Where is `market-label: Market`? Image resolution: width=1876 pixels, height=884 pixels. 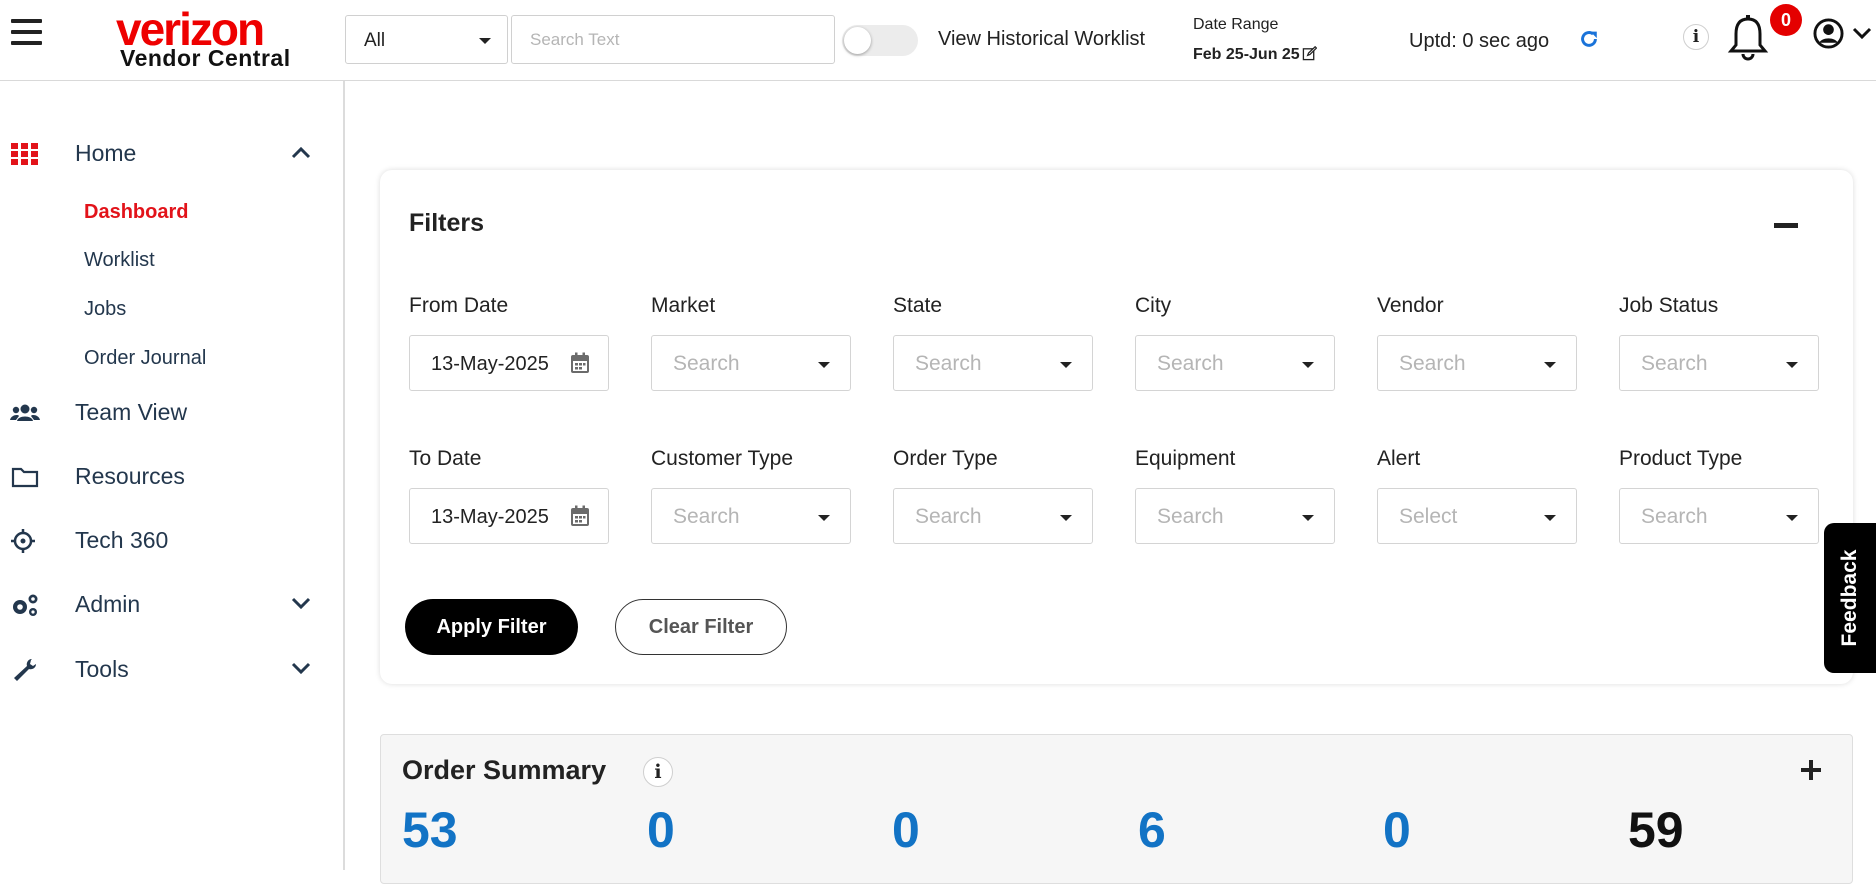 market-label: Market is located at coordinates (683, 305).